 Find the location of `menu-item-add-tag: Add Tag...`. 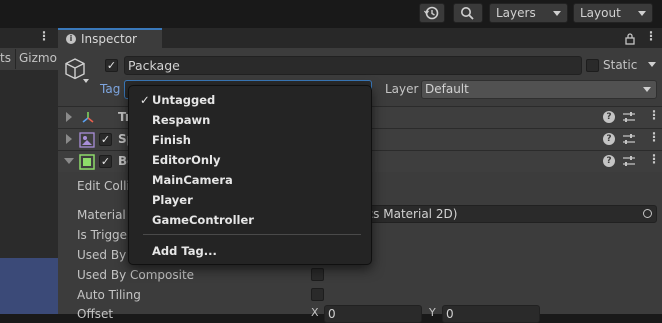

menu-item-add-tag: Add Tag... is located at coordinates (250, 251).